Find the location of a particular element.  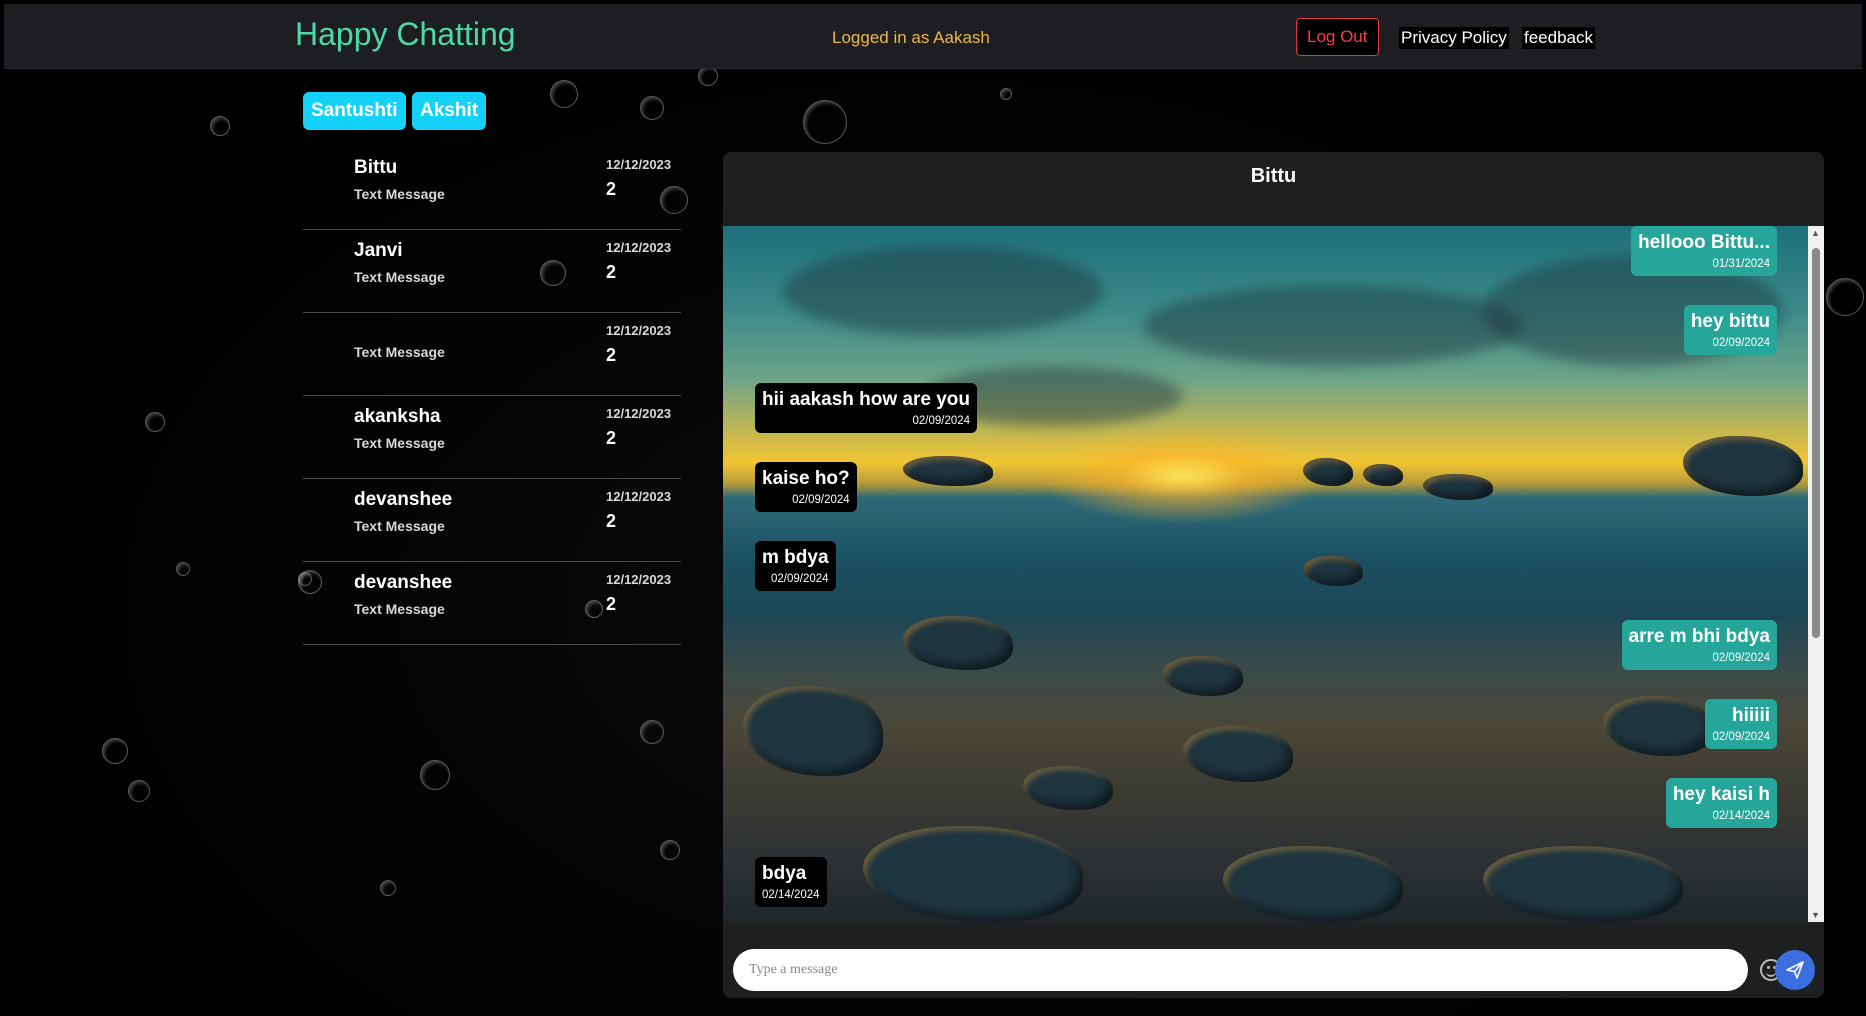

scroll-down-icon: ▼ is located at coordinates (1815, 915).